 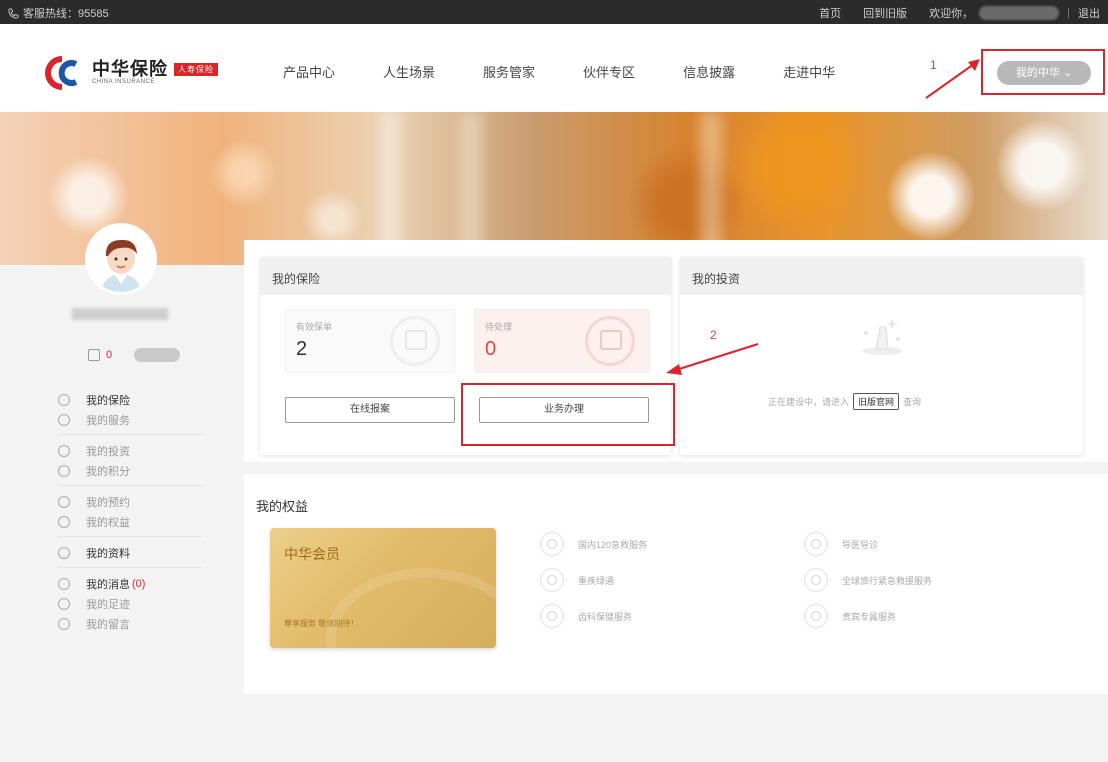 I want to click on sidebar-item: 我的投资, so click(x=130, y=451).